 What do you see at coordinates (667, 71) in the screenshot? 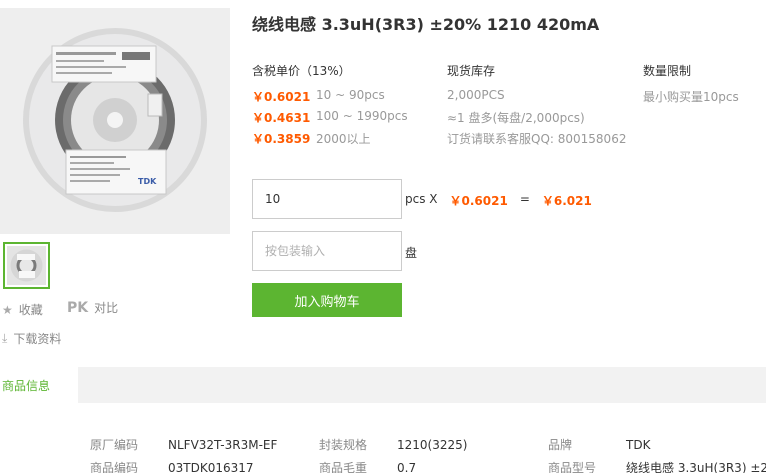
I see `limit-header: 数量限制` at bounding box center [667, 71].